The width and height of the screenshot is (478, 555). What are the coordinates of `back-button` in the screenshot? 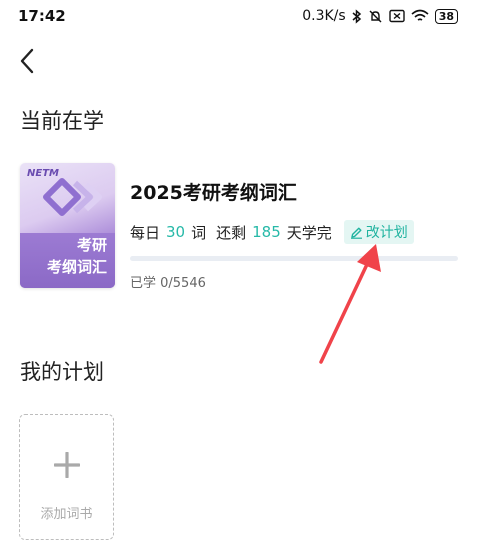 It's located at (28, 61).